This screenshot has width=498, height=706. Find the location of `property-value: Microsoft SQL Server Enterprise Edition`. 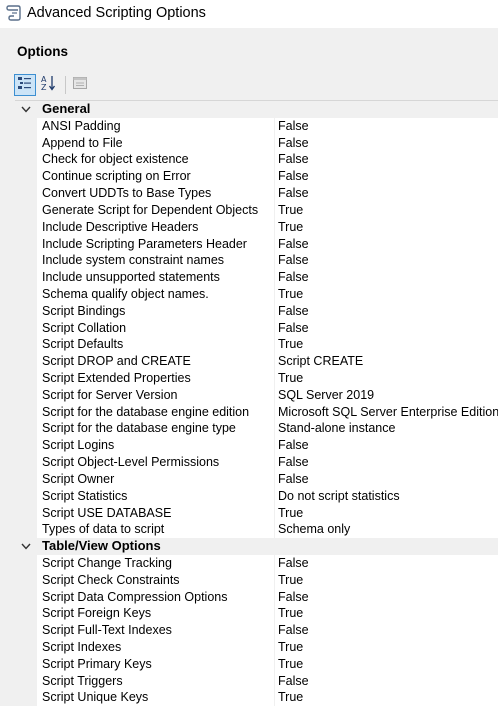

property-value: Microsoft SQL Server Enterprise Edition is located at coordinates (388, 412).